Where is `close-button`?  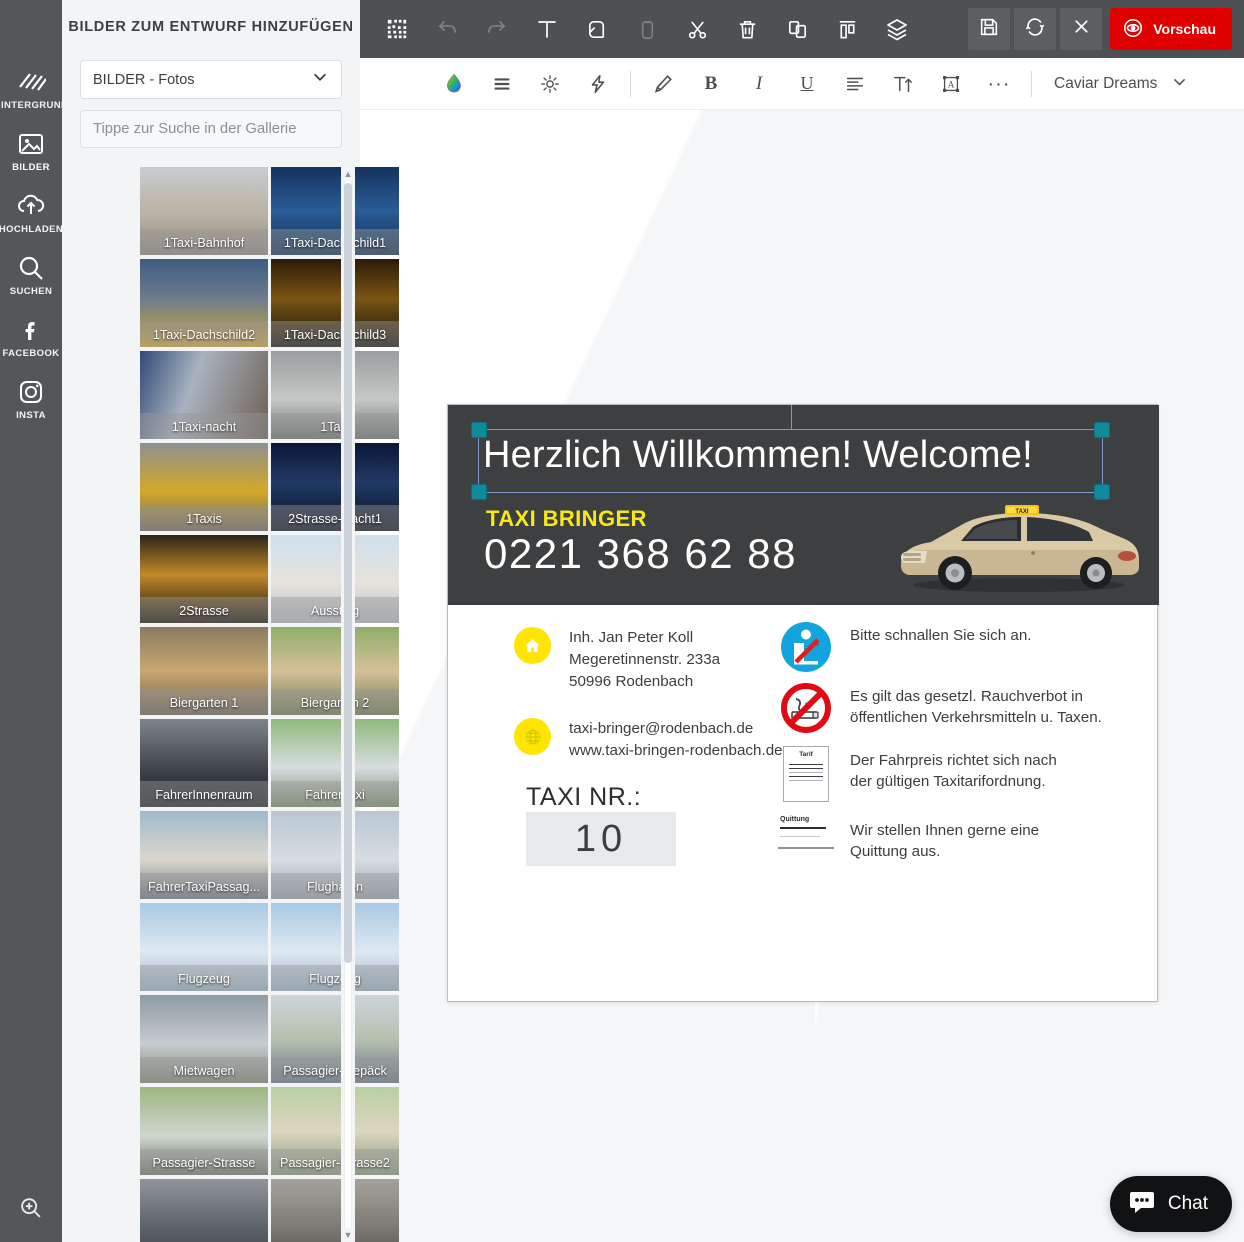
close-button is located at coordinates (1081, 29).